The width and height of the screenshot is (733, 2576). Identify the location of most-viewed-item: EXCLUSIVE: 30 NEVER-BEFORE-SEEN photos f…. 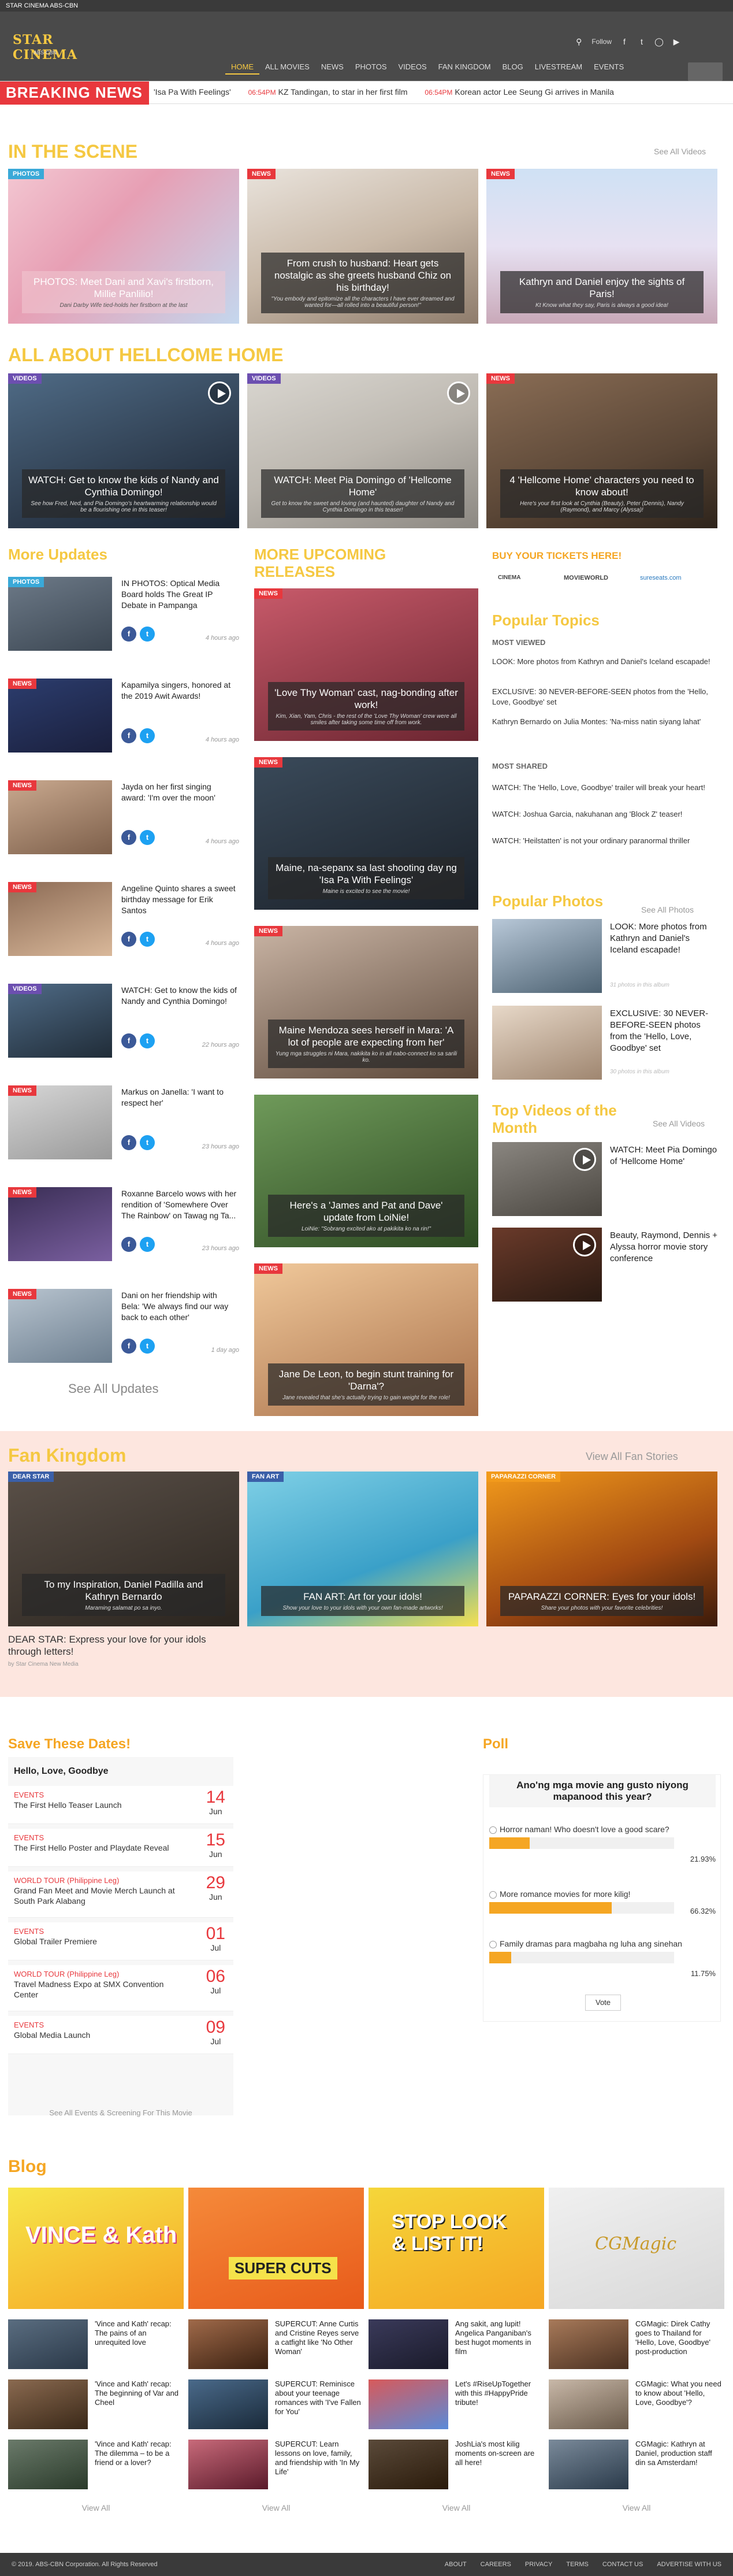
(604, 697).